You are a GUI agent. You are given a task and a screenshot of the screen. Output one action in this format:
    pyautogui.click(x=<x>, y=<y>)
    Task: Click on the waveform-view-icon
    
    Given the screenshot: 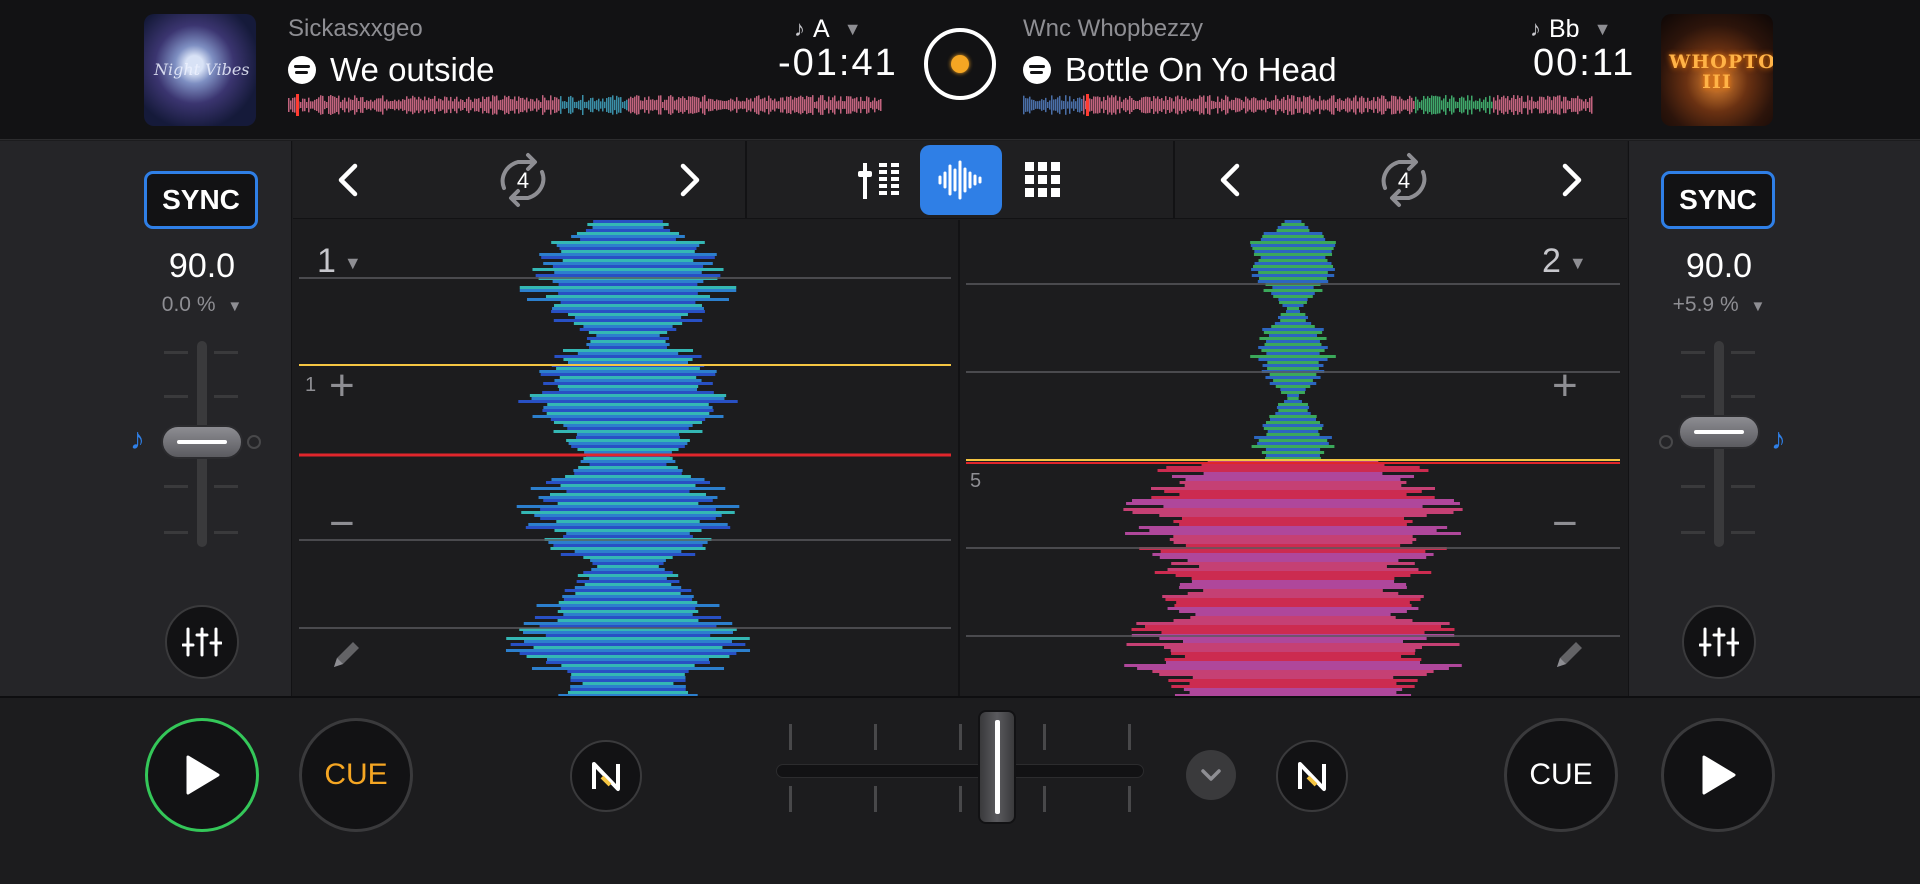 What is the action you would take?
    pyautogui.click(x=960, y=180)
    